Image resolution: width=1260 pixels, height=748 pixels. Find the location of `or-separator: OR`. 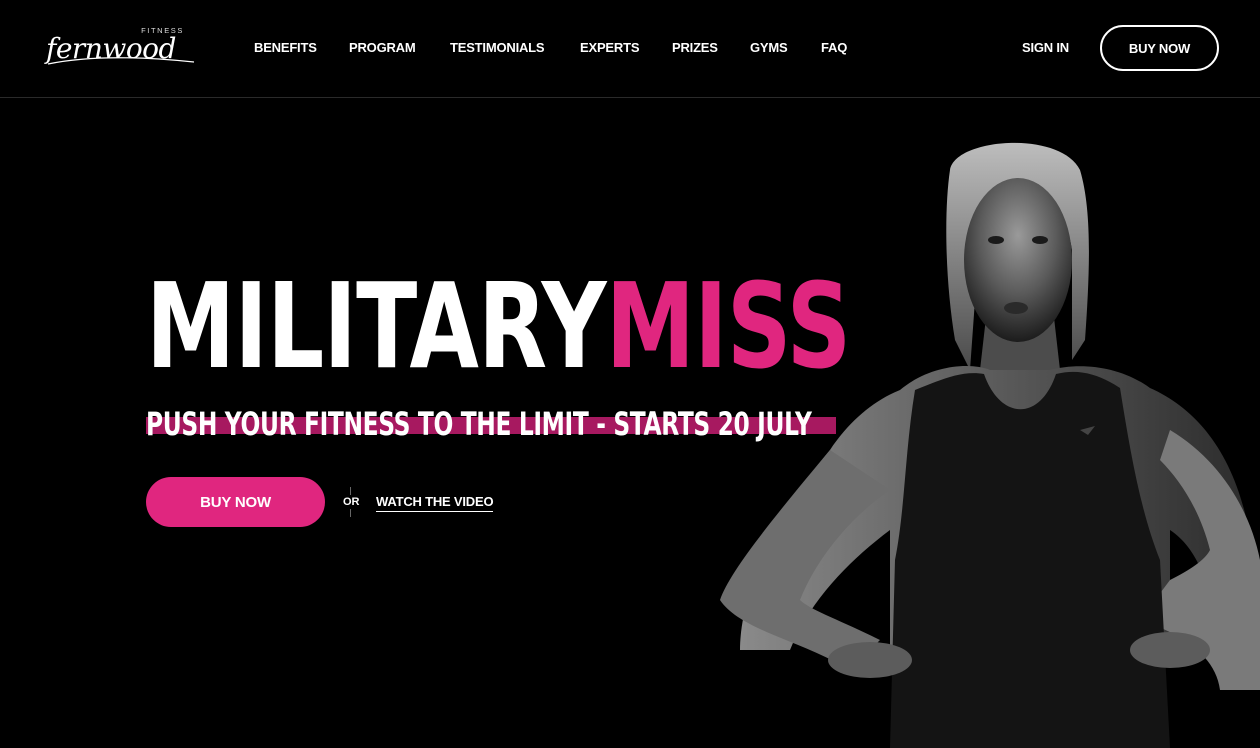

or-separator: OR is located at coordinates (351, 502).